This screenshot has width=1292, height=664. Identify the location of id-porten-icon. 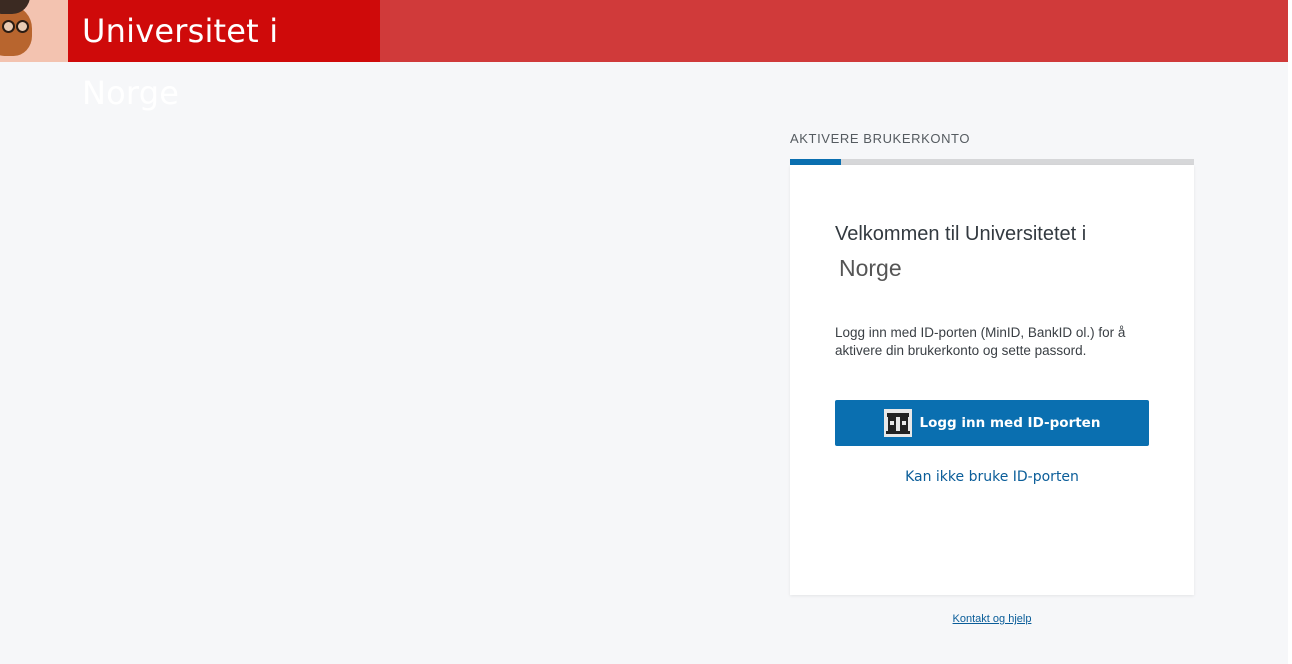
(897, 423).